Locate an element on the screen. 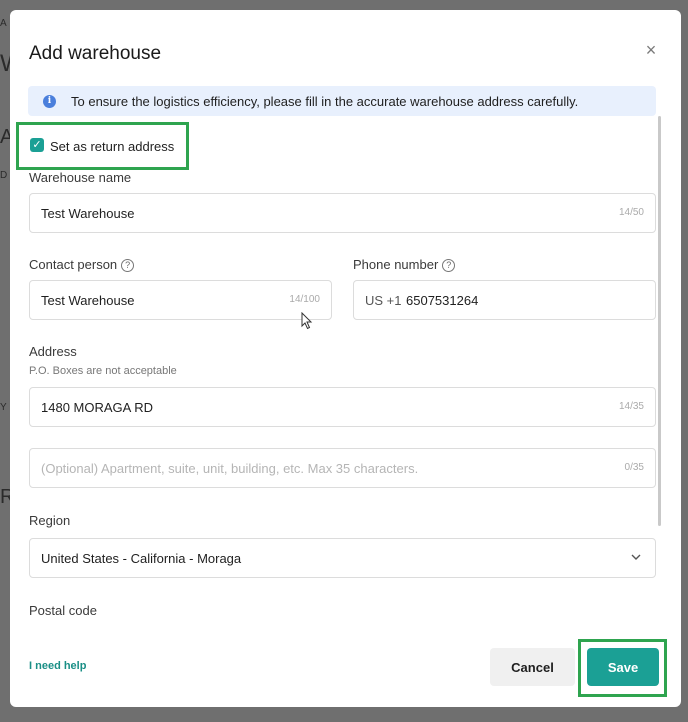 The image size is (688, 722). address-label: Address is located at coordinates (53, 351).